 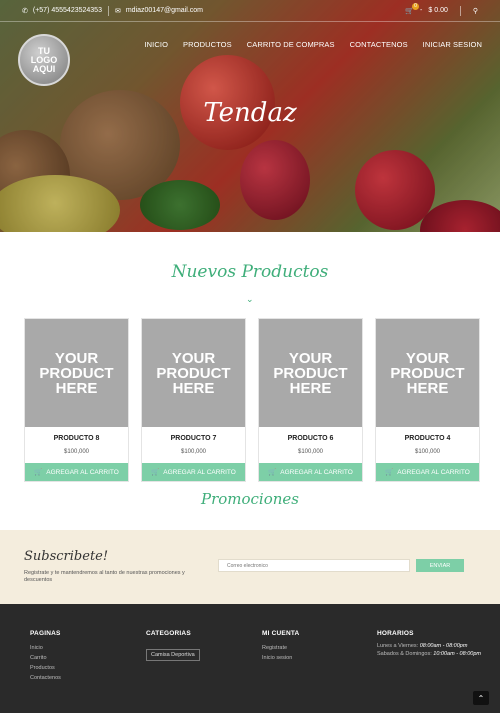 I want to click on subscribe-title: Subscribete!, so click(x=66, y=556).